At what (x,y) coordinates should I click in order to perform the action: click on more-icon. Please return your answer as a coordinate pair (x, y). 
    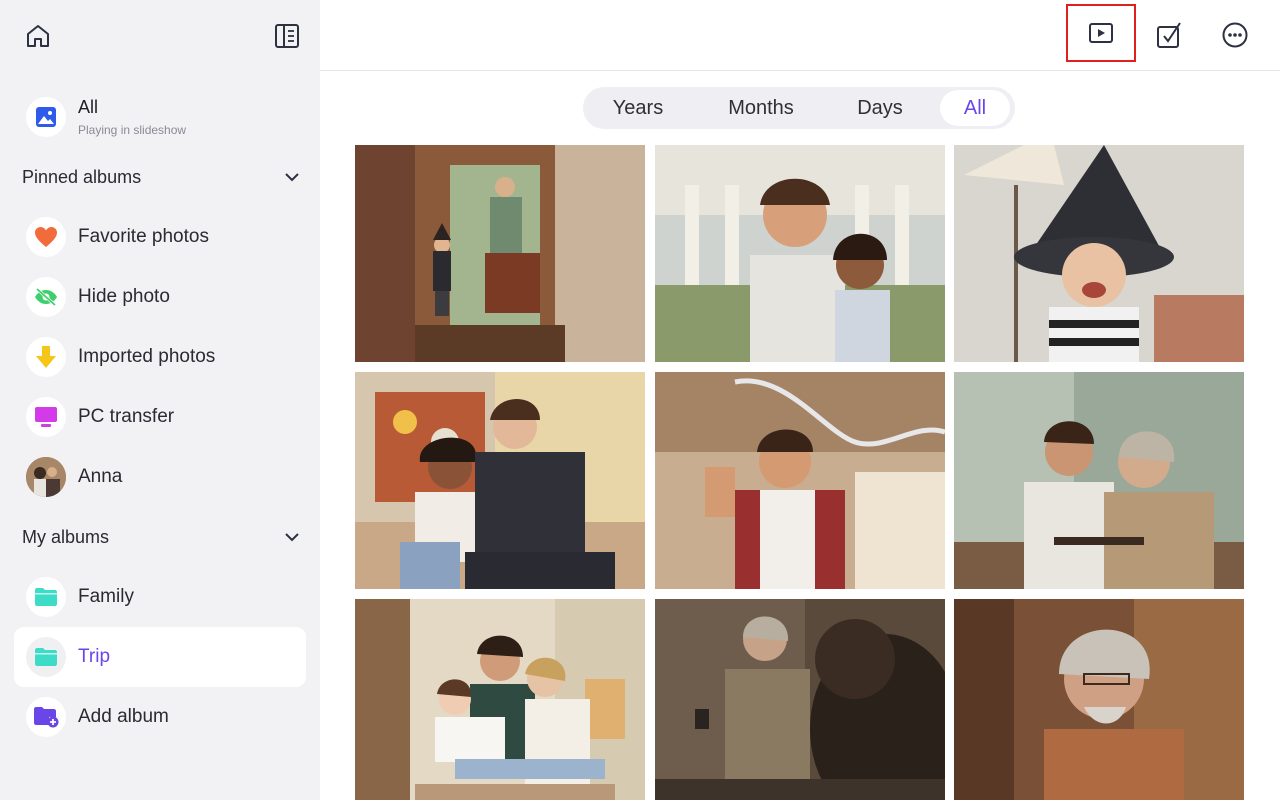
    Looking at the image, I should click on (1235, 35).